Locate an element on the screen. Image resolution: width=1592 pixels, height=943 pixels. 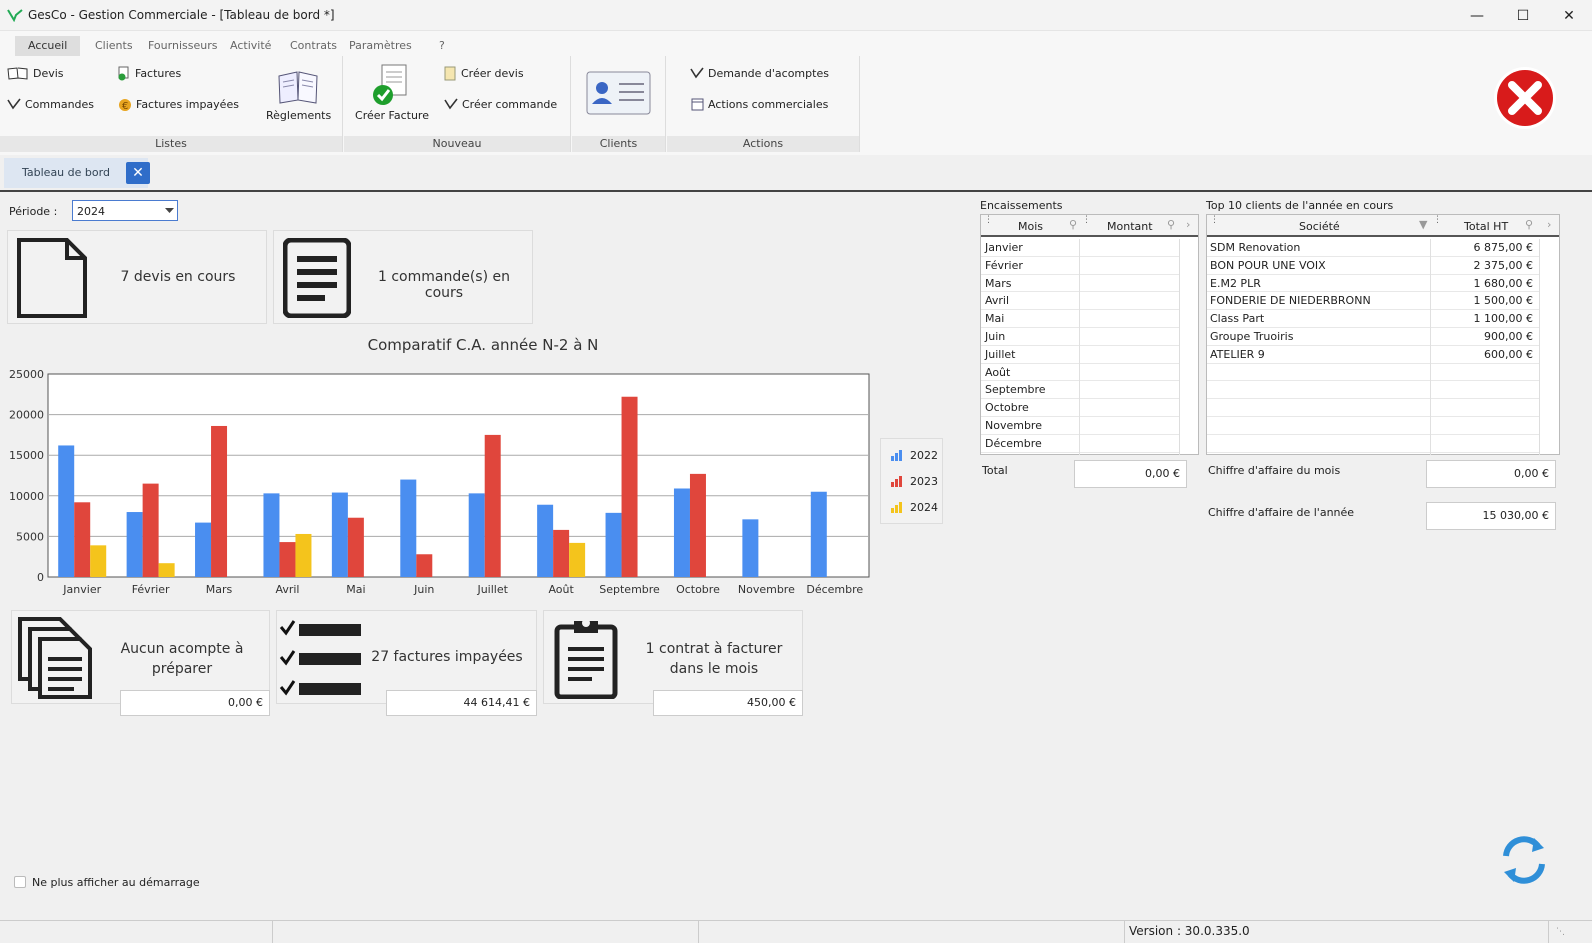
menu-tab-help: ? is located at coordinates (442, 46).